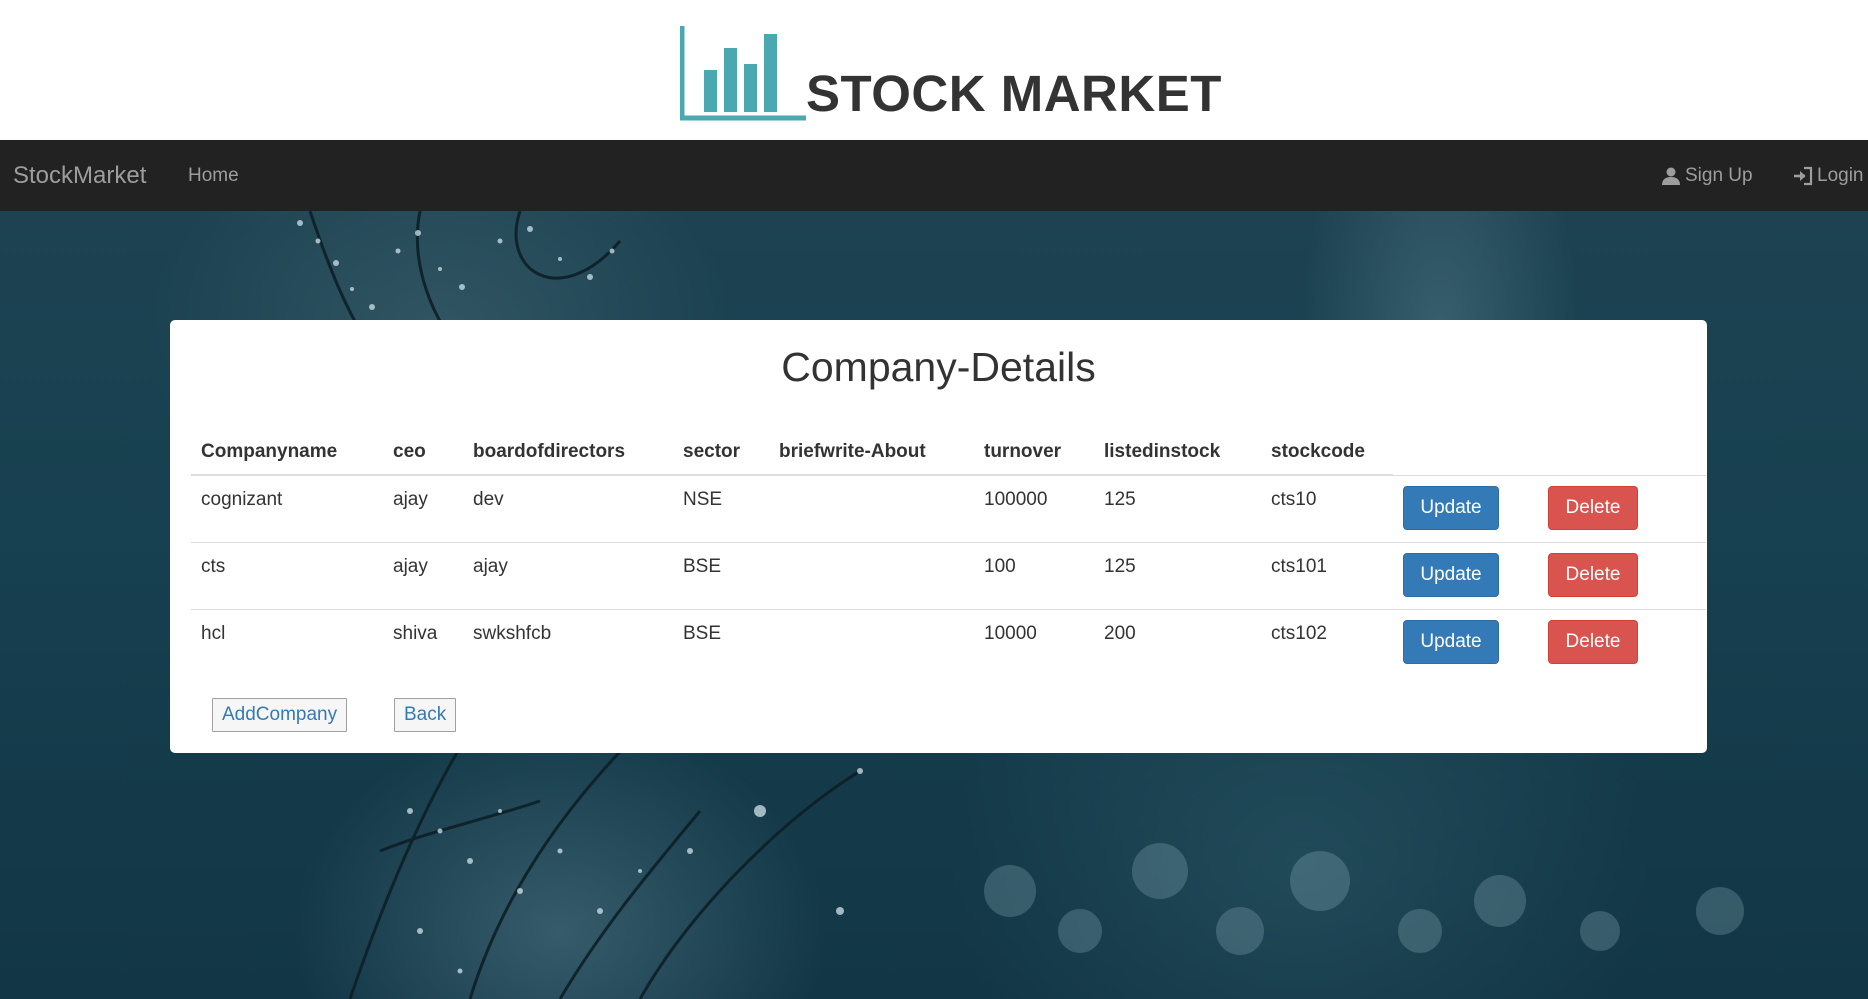 The width and height of the screenshot is (1868, 999). Describe the element at coordinates (1014, 93) in the screenshot. I see `logo-text: STOCK MARKET` at that location.